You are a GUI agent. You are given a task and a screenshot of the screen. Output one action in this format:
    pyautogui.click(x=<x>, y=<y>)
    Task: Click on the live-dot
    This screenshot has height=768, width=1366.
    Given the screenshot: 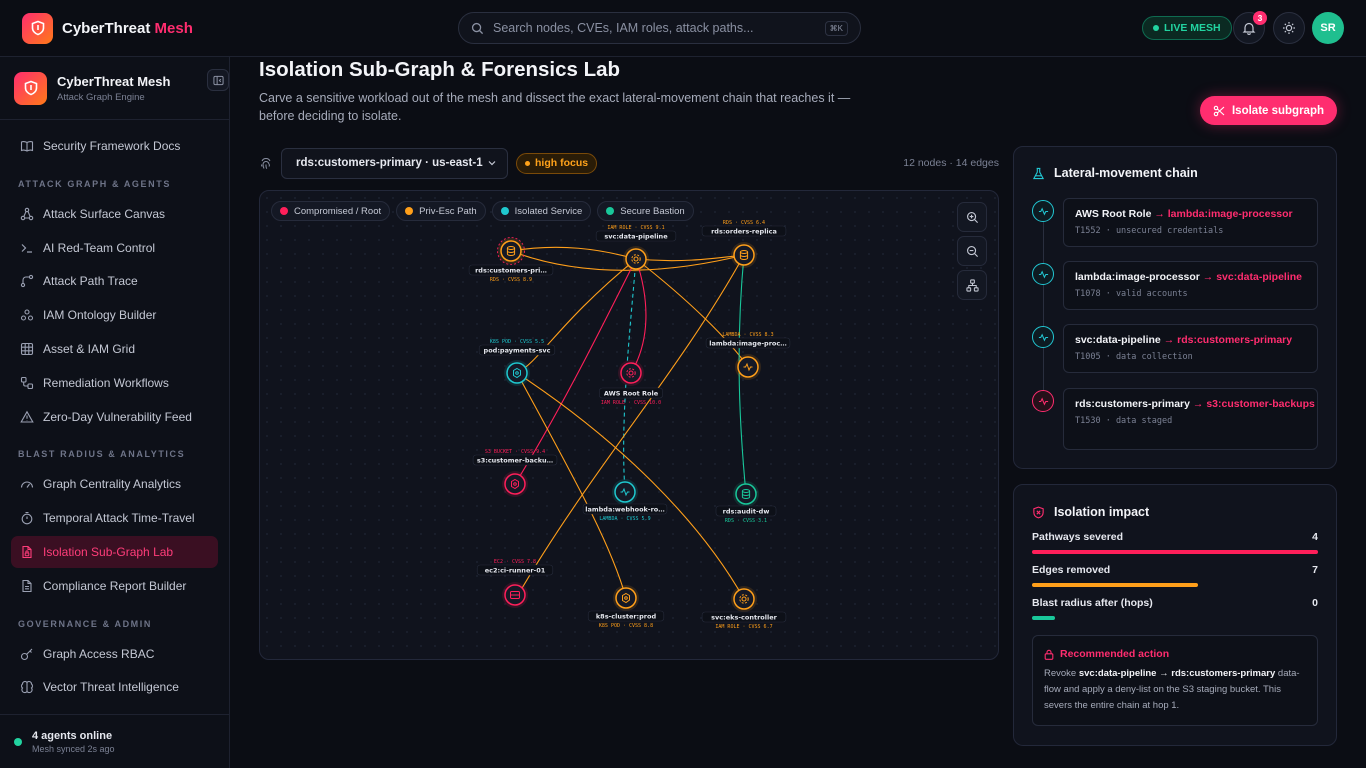 What is the action you would take?
    pyautogui.click(x=1156, y=28)
    